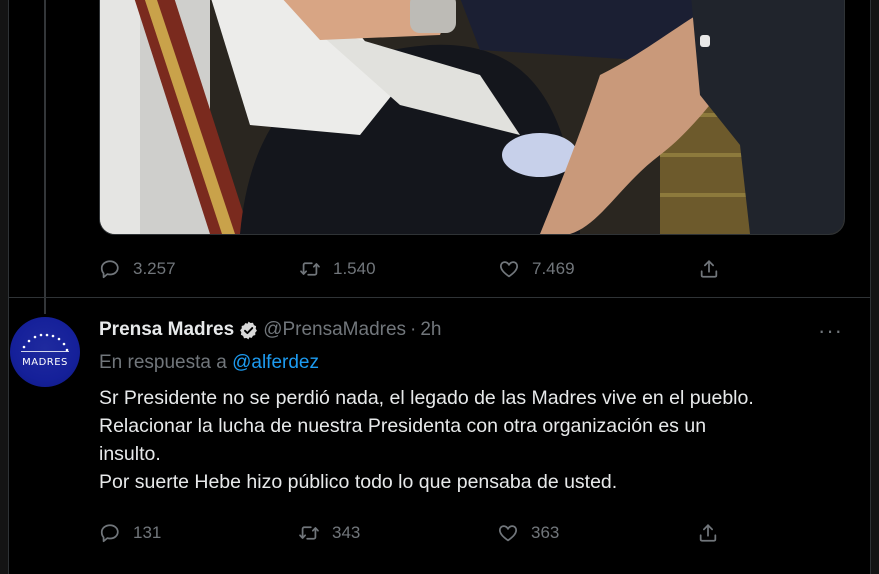  I want to click on author-name: Prensa Madres, so click(166, 330).